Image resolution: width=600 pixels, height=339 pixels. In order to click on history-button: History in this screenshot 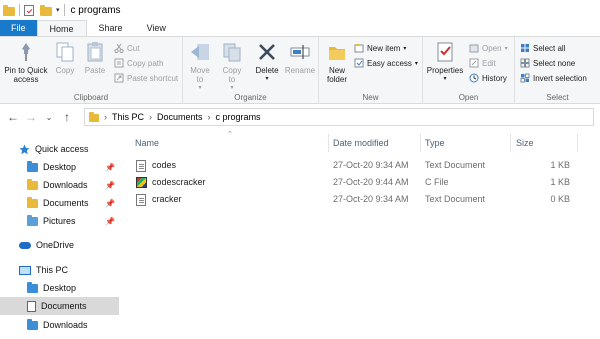, I will do `click(488, 78)`.